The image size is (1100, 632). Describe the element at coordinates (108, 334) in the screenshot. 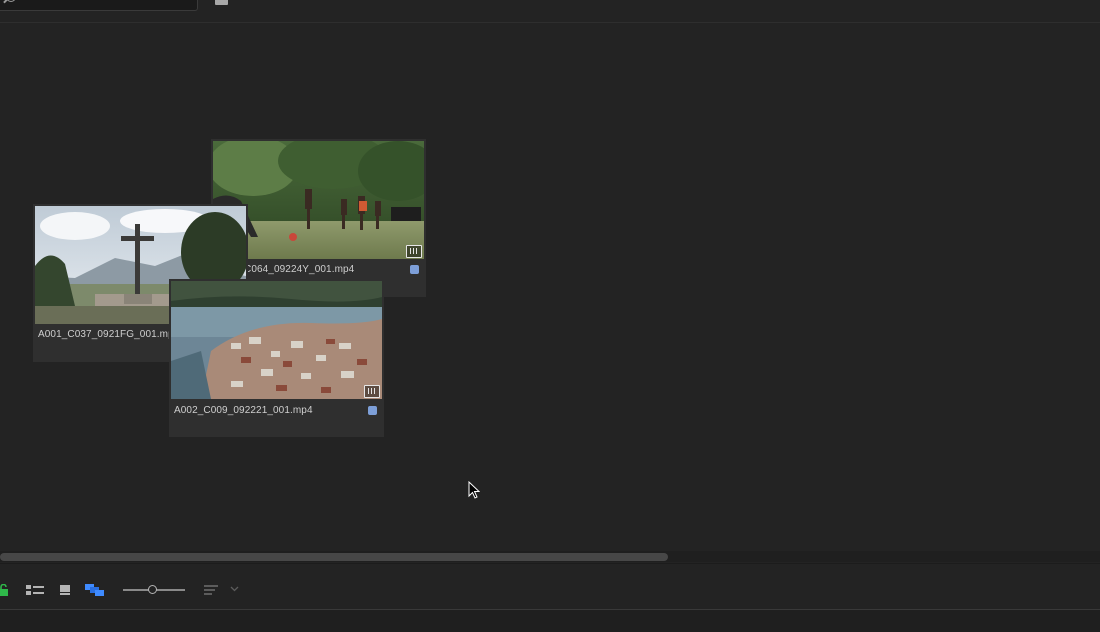

I see `clip-name: A001_C037_0921FG_001.mp4` at that location.